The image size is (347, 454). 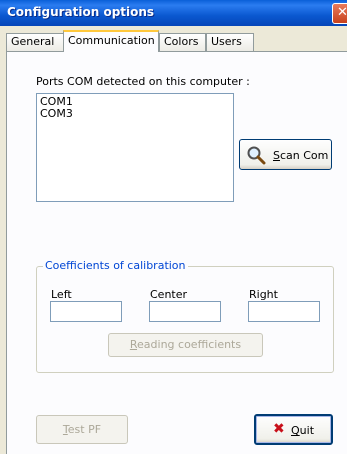 I want to click on quit-button-label: uit, so click(x=307, y=430).